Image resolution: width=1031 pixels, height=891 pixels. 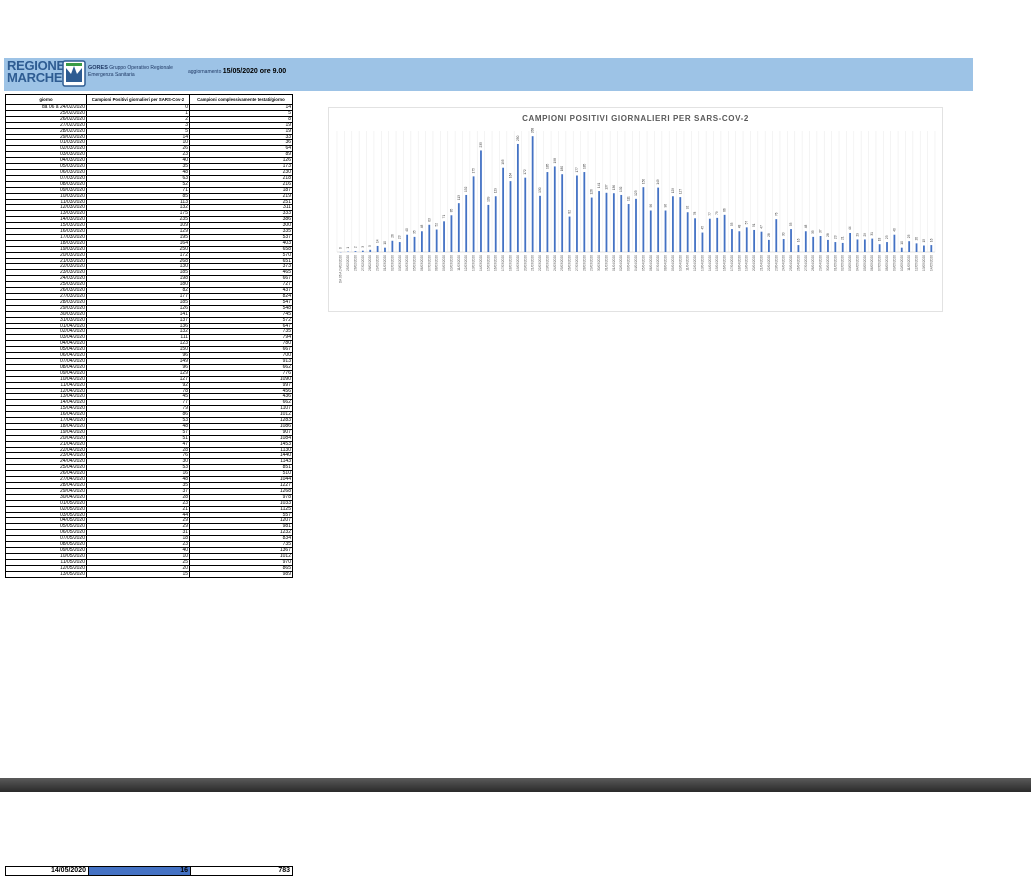 What do you see at coordinates (392, 263) in the screenshot?
I see `tick-label: 02/03/2020` at bounding box center [392, 263].